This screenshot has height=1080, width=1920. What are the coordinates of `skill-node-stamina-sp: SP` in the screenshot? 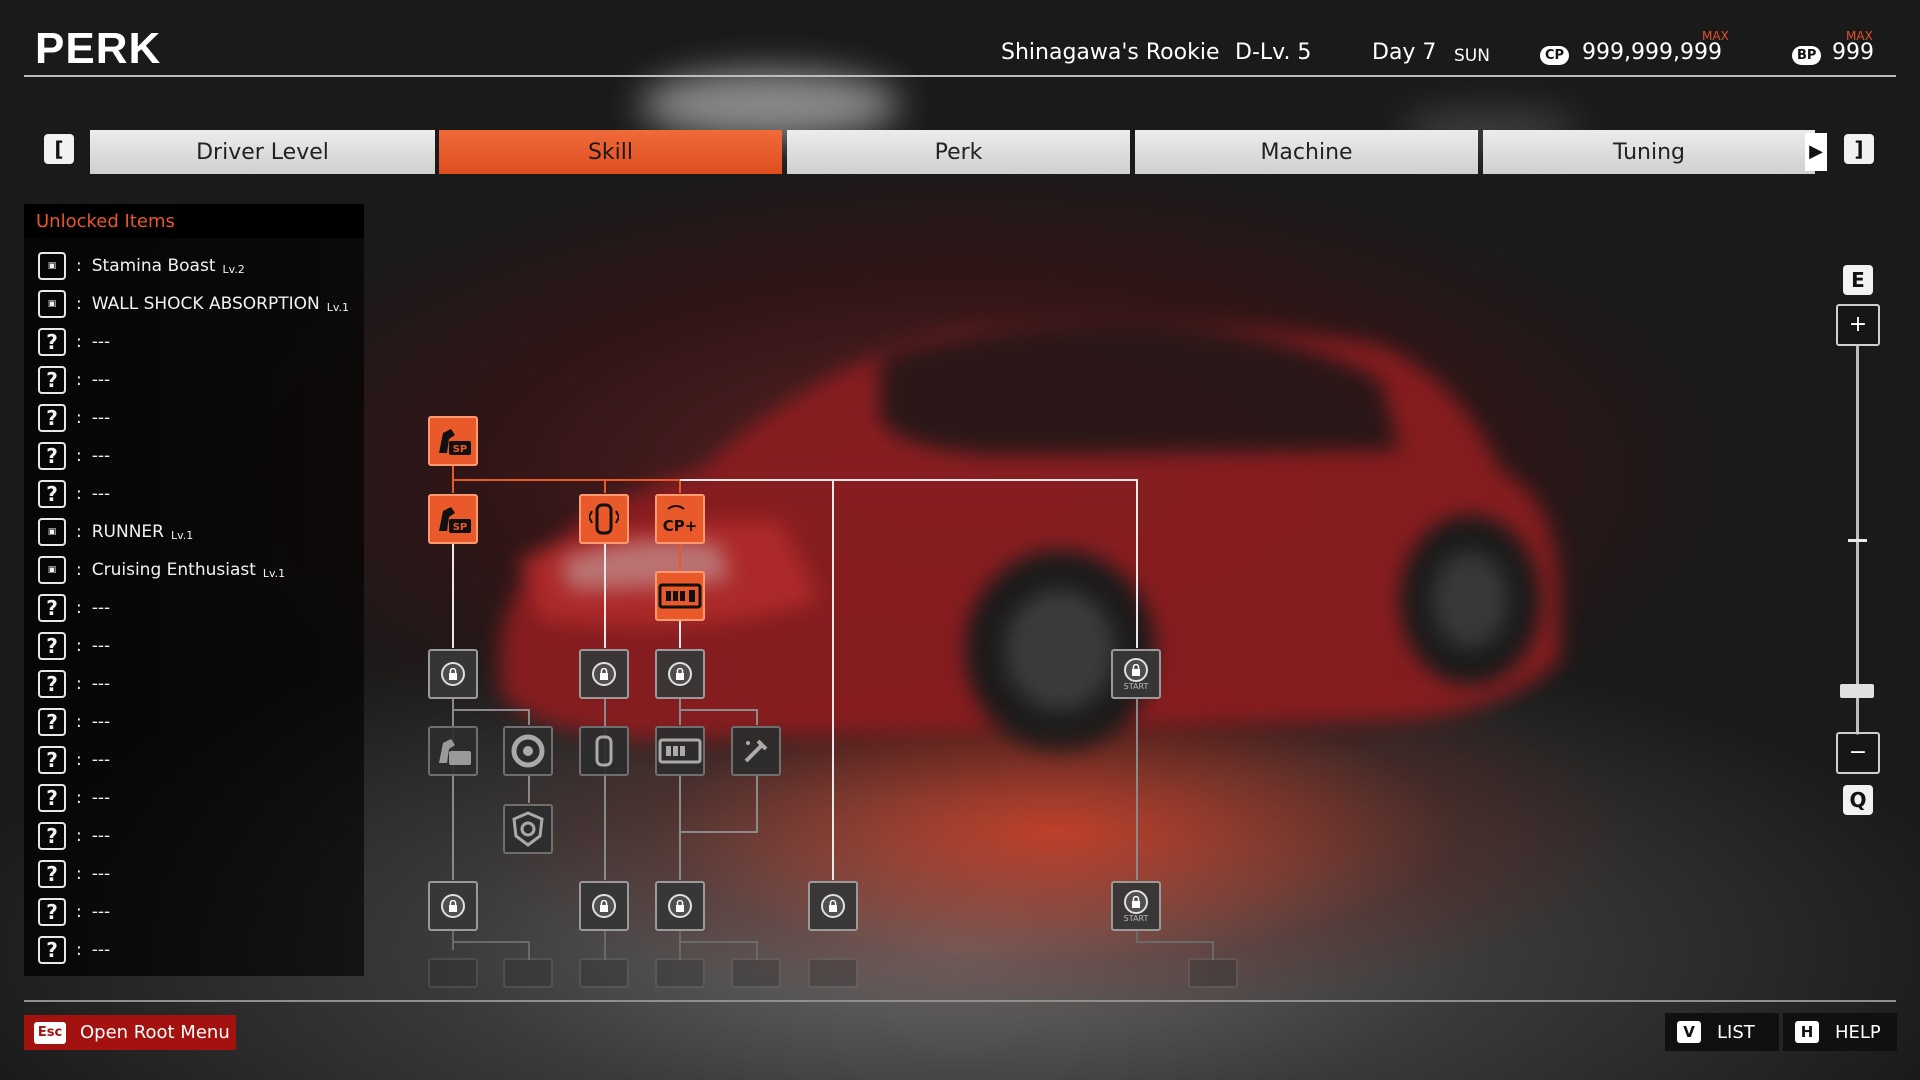 It's located at (453, 519).